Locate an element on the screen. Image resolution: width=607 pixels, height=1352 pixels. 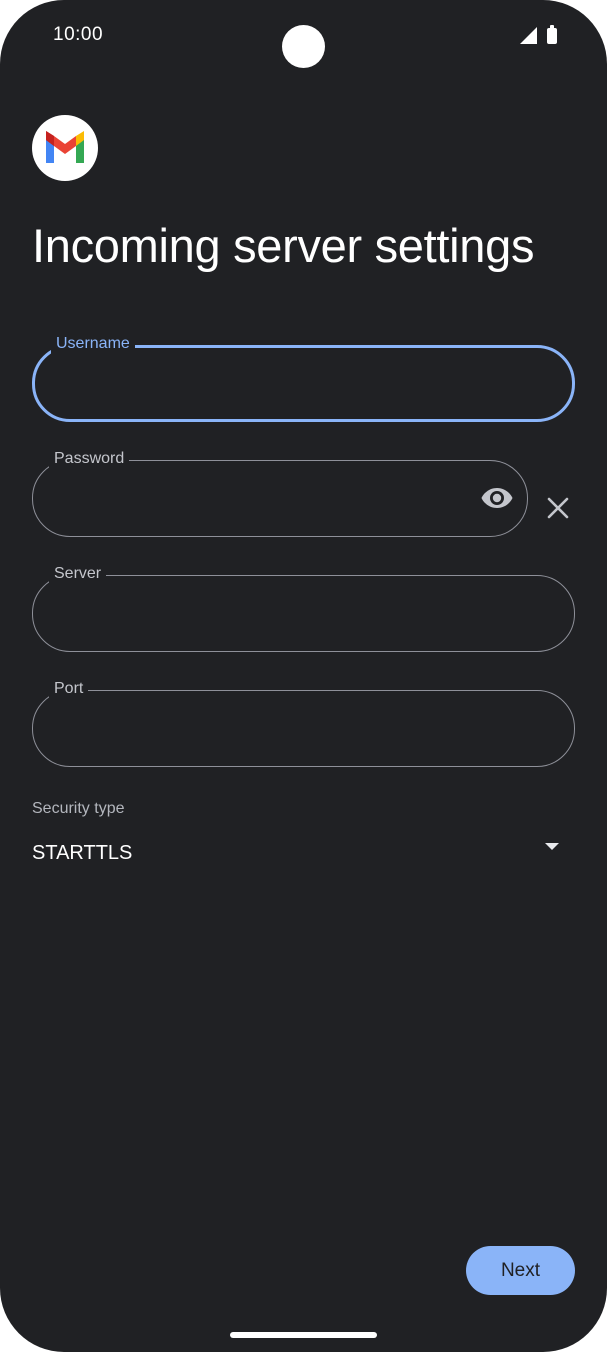
dropdown-arrow-icon is located at coordinates (552, 846).